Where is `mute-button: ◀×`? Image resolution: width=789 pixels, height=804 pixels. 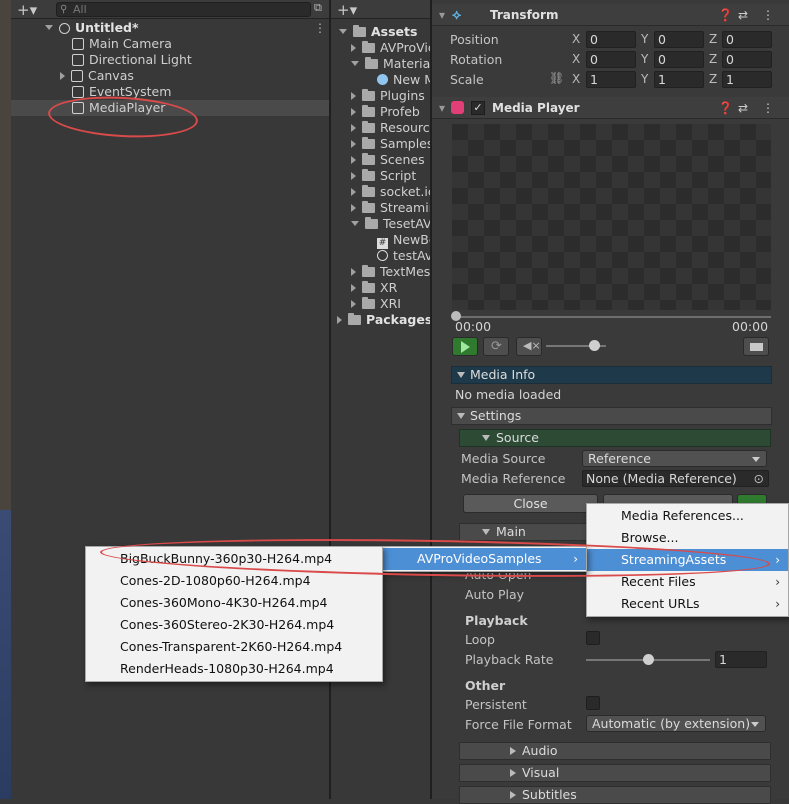
mute-button: ◀× is located at coordinates (529, 346).